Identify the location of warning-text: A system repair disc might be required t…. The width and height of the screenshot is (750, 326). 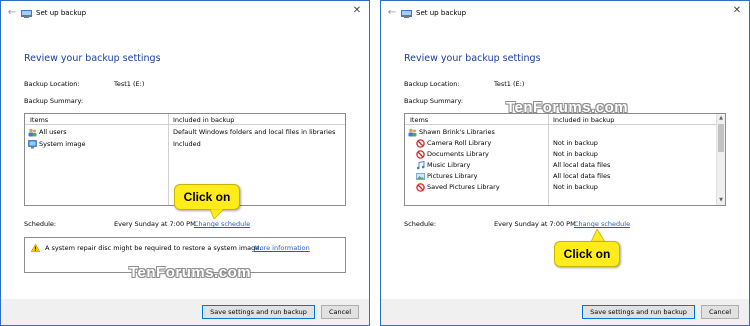
(153, 248).